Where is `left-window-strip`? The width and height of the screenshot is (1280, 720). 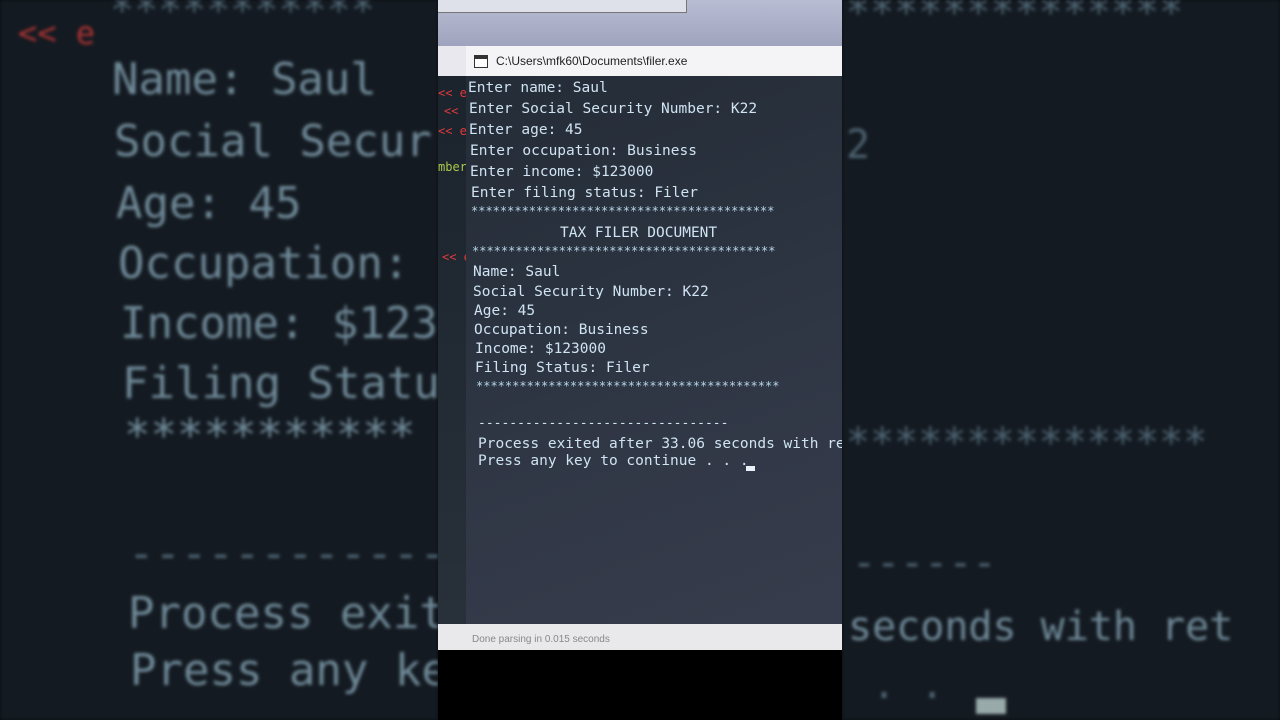 left-window-strip is located at coordinates (452, 61).